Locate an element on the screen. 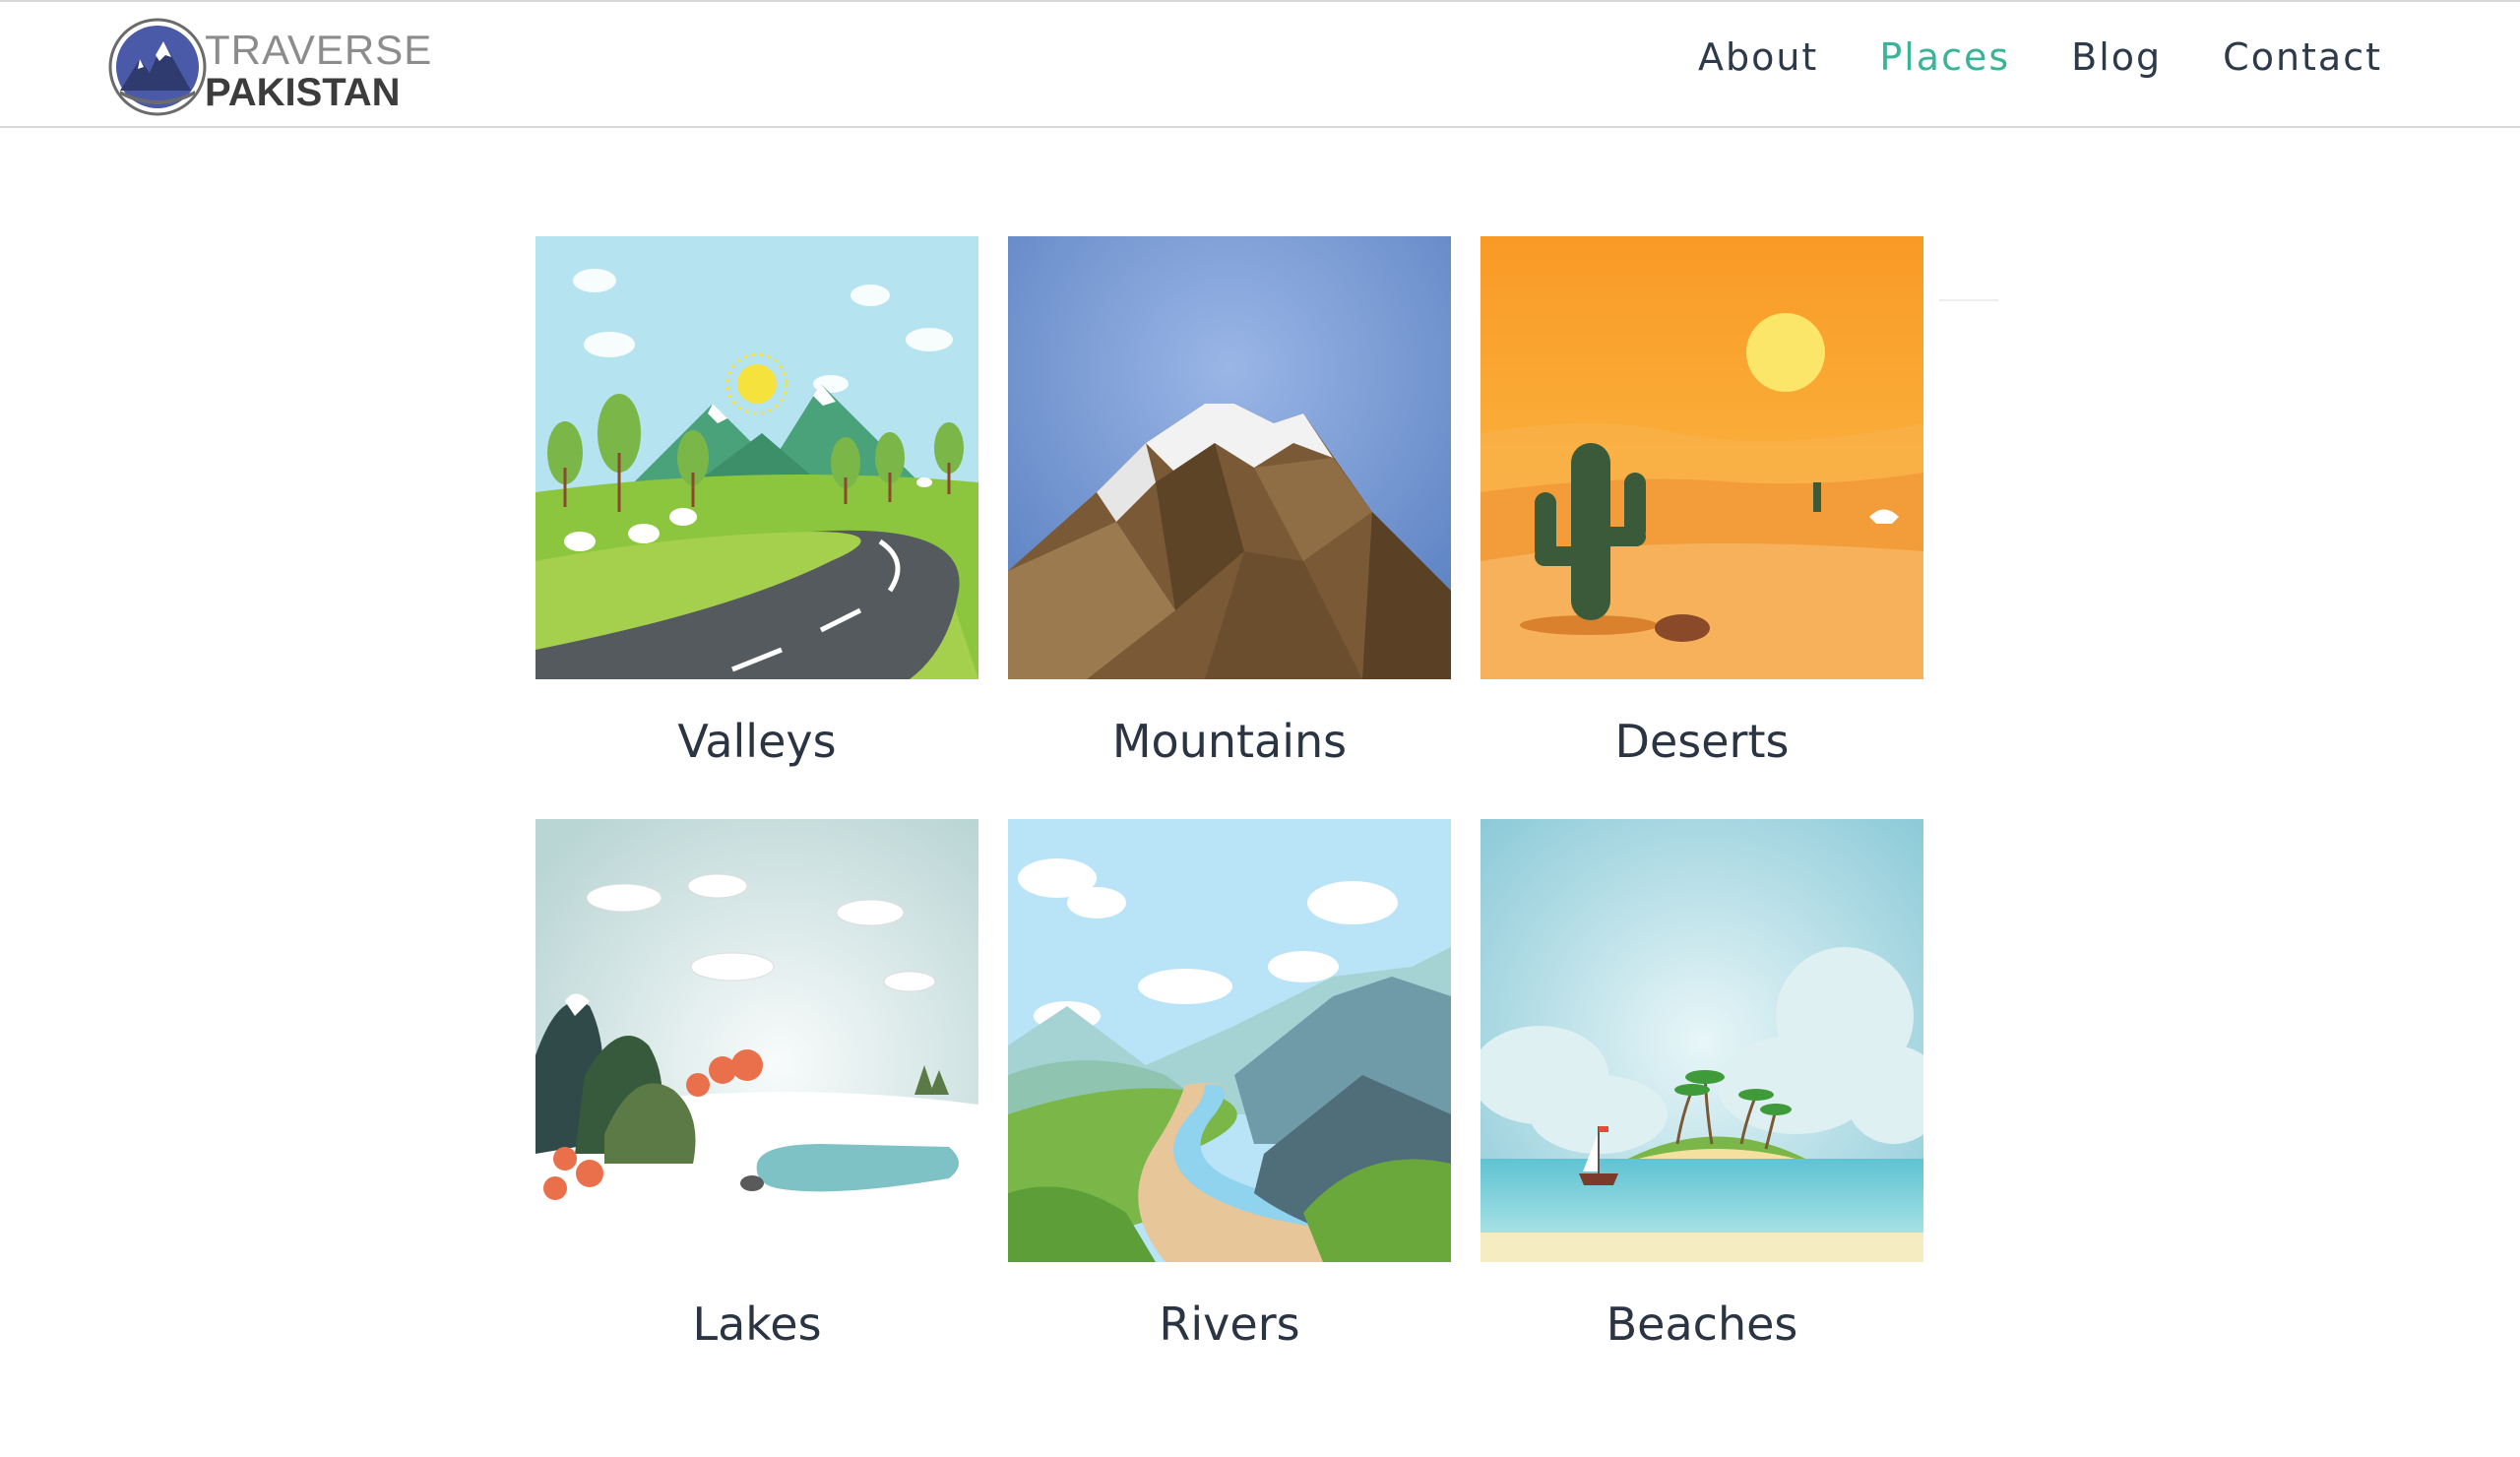 Image resolution: width=2520 pixels, height=1457 pixels. desert-cactus-illustration is located at coordinates (1701, 457).